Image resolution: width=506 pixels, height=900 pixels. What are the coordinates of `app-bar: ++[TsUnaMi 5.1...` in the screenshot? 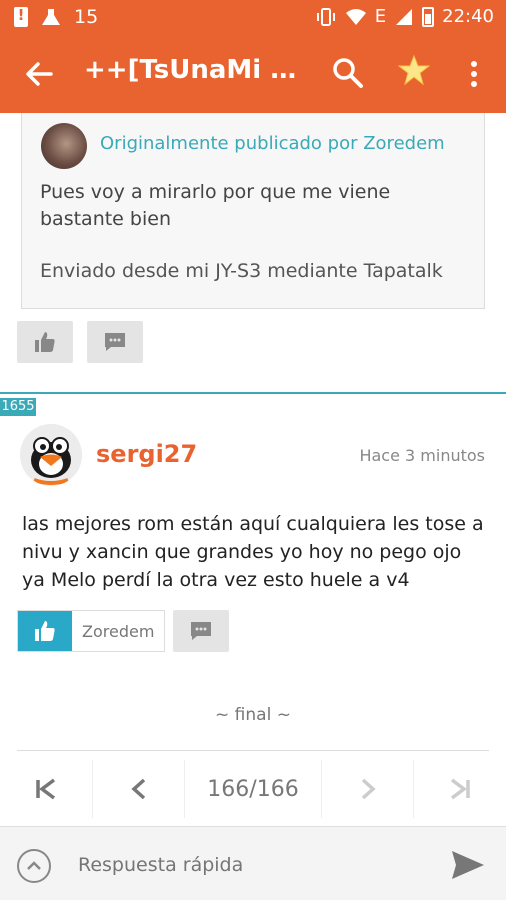 It's located at (253, 74).